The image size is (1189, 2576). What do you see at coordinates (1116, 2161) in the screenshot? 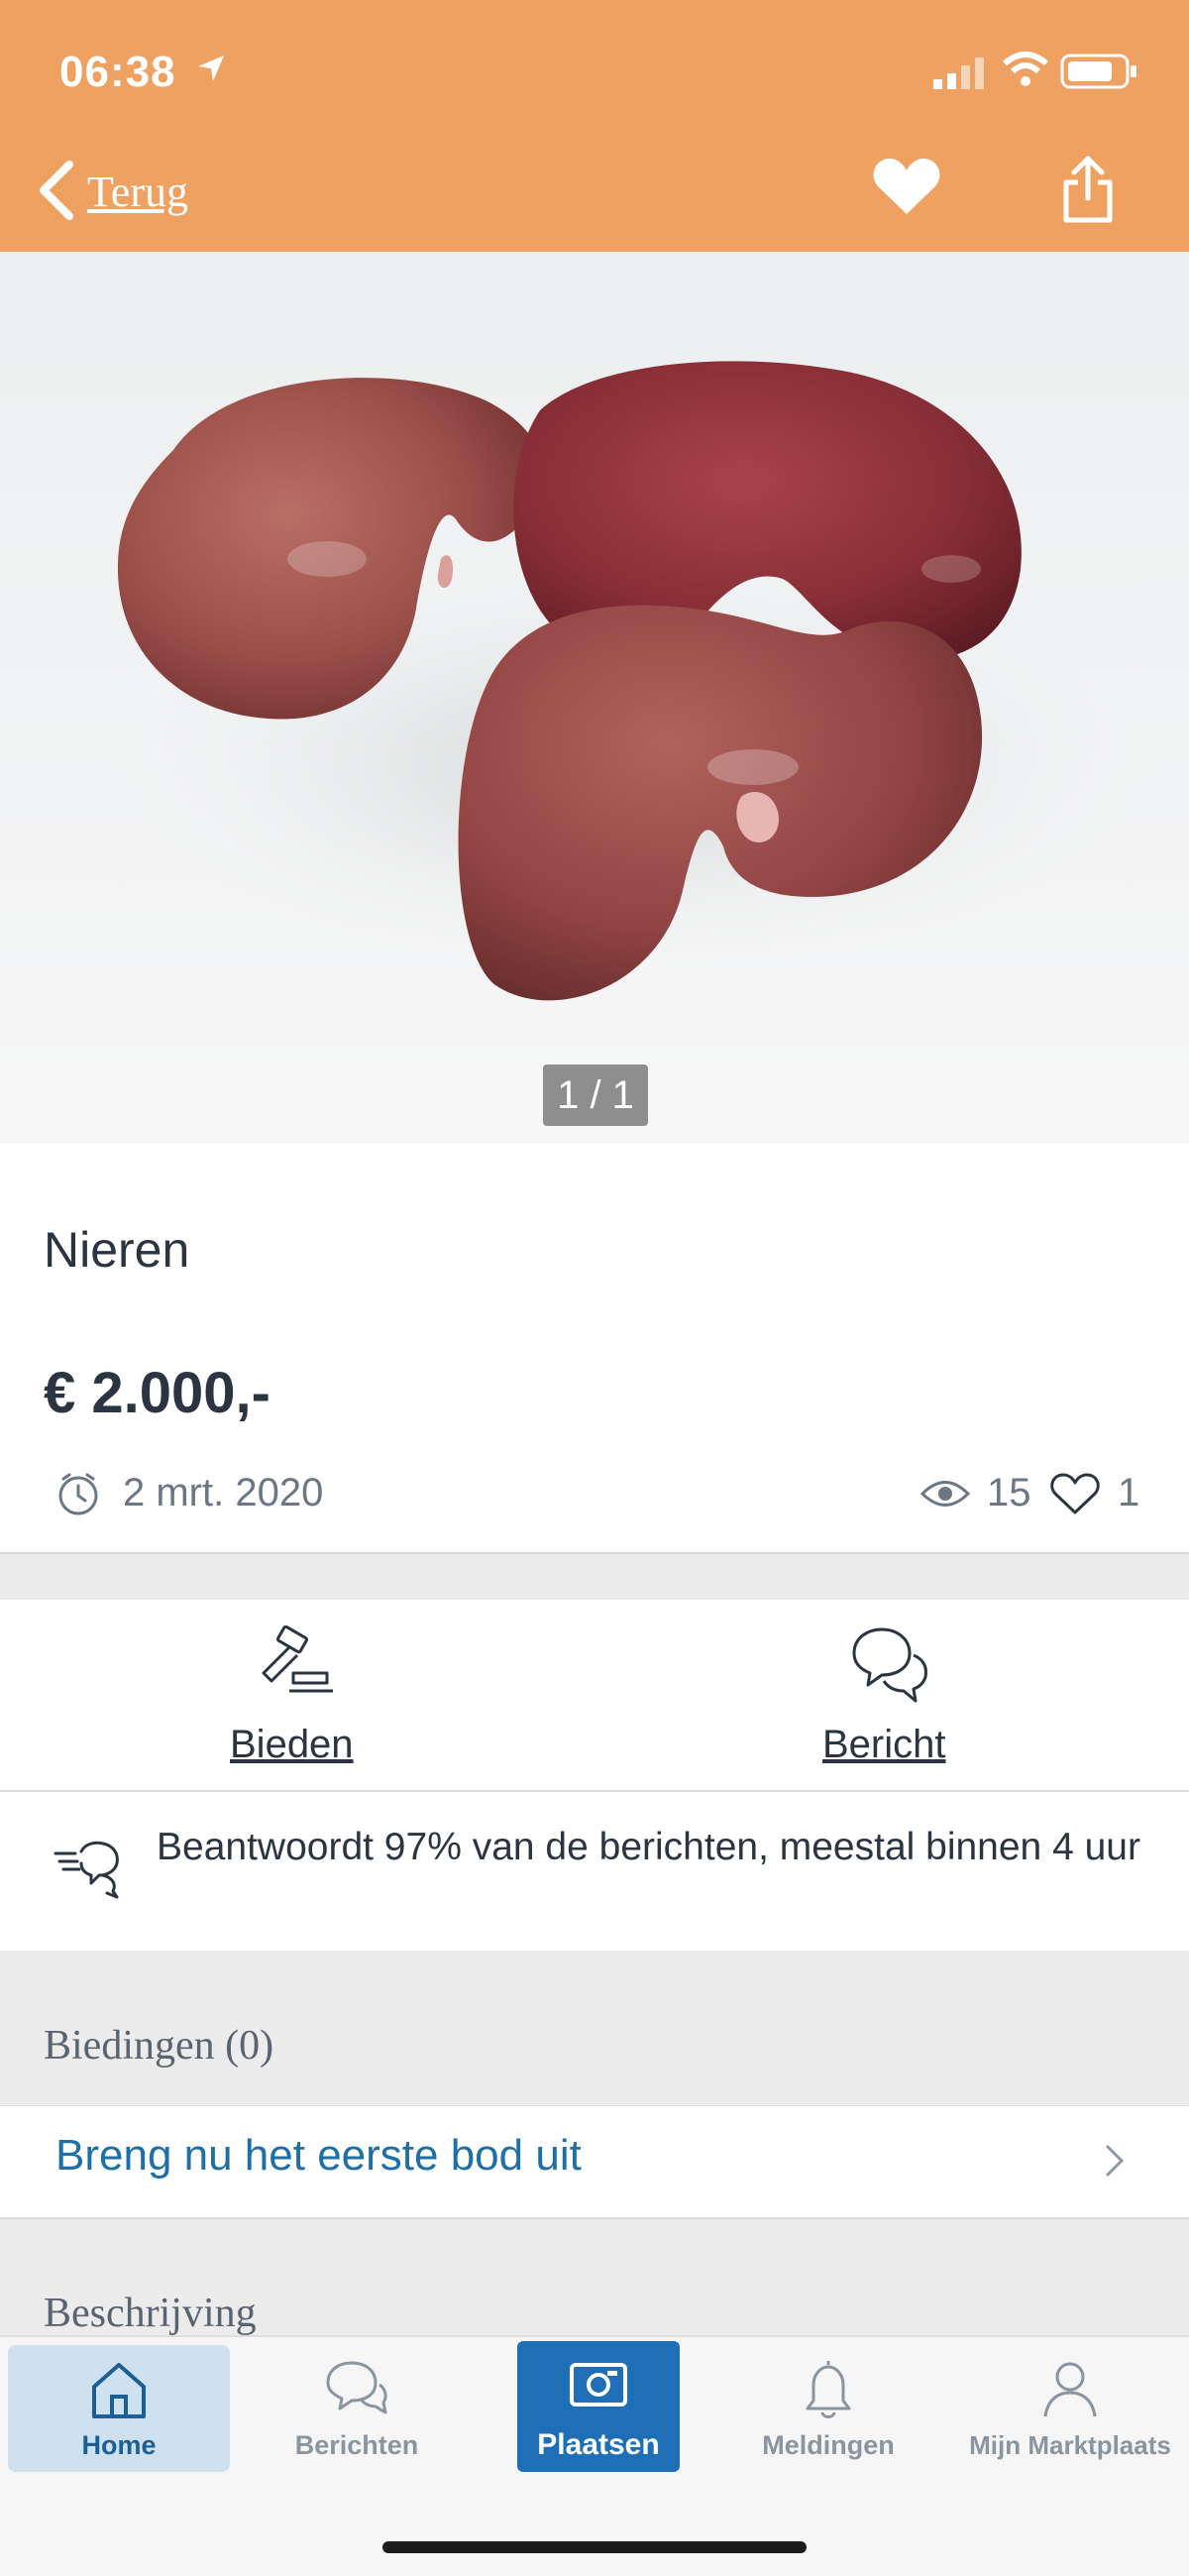
I see `chevron-right-icon` at bounding box center [1116, 2161].